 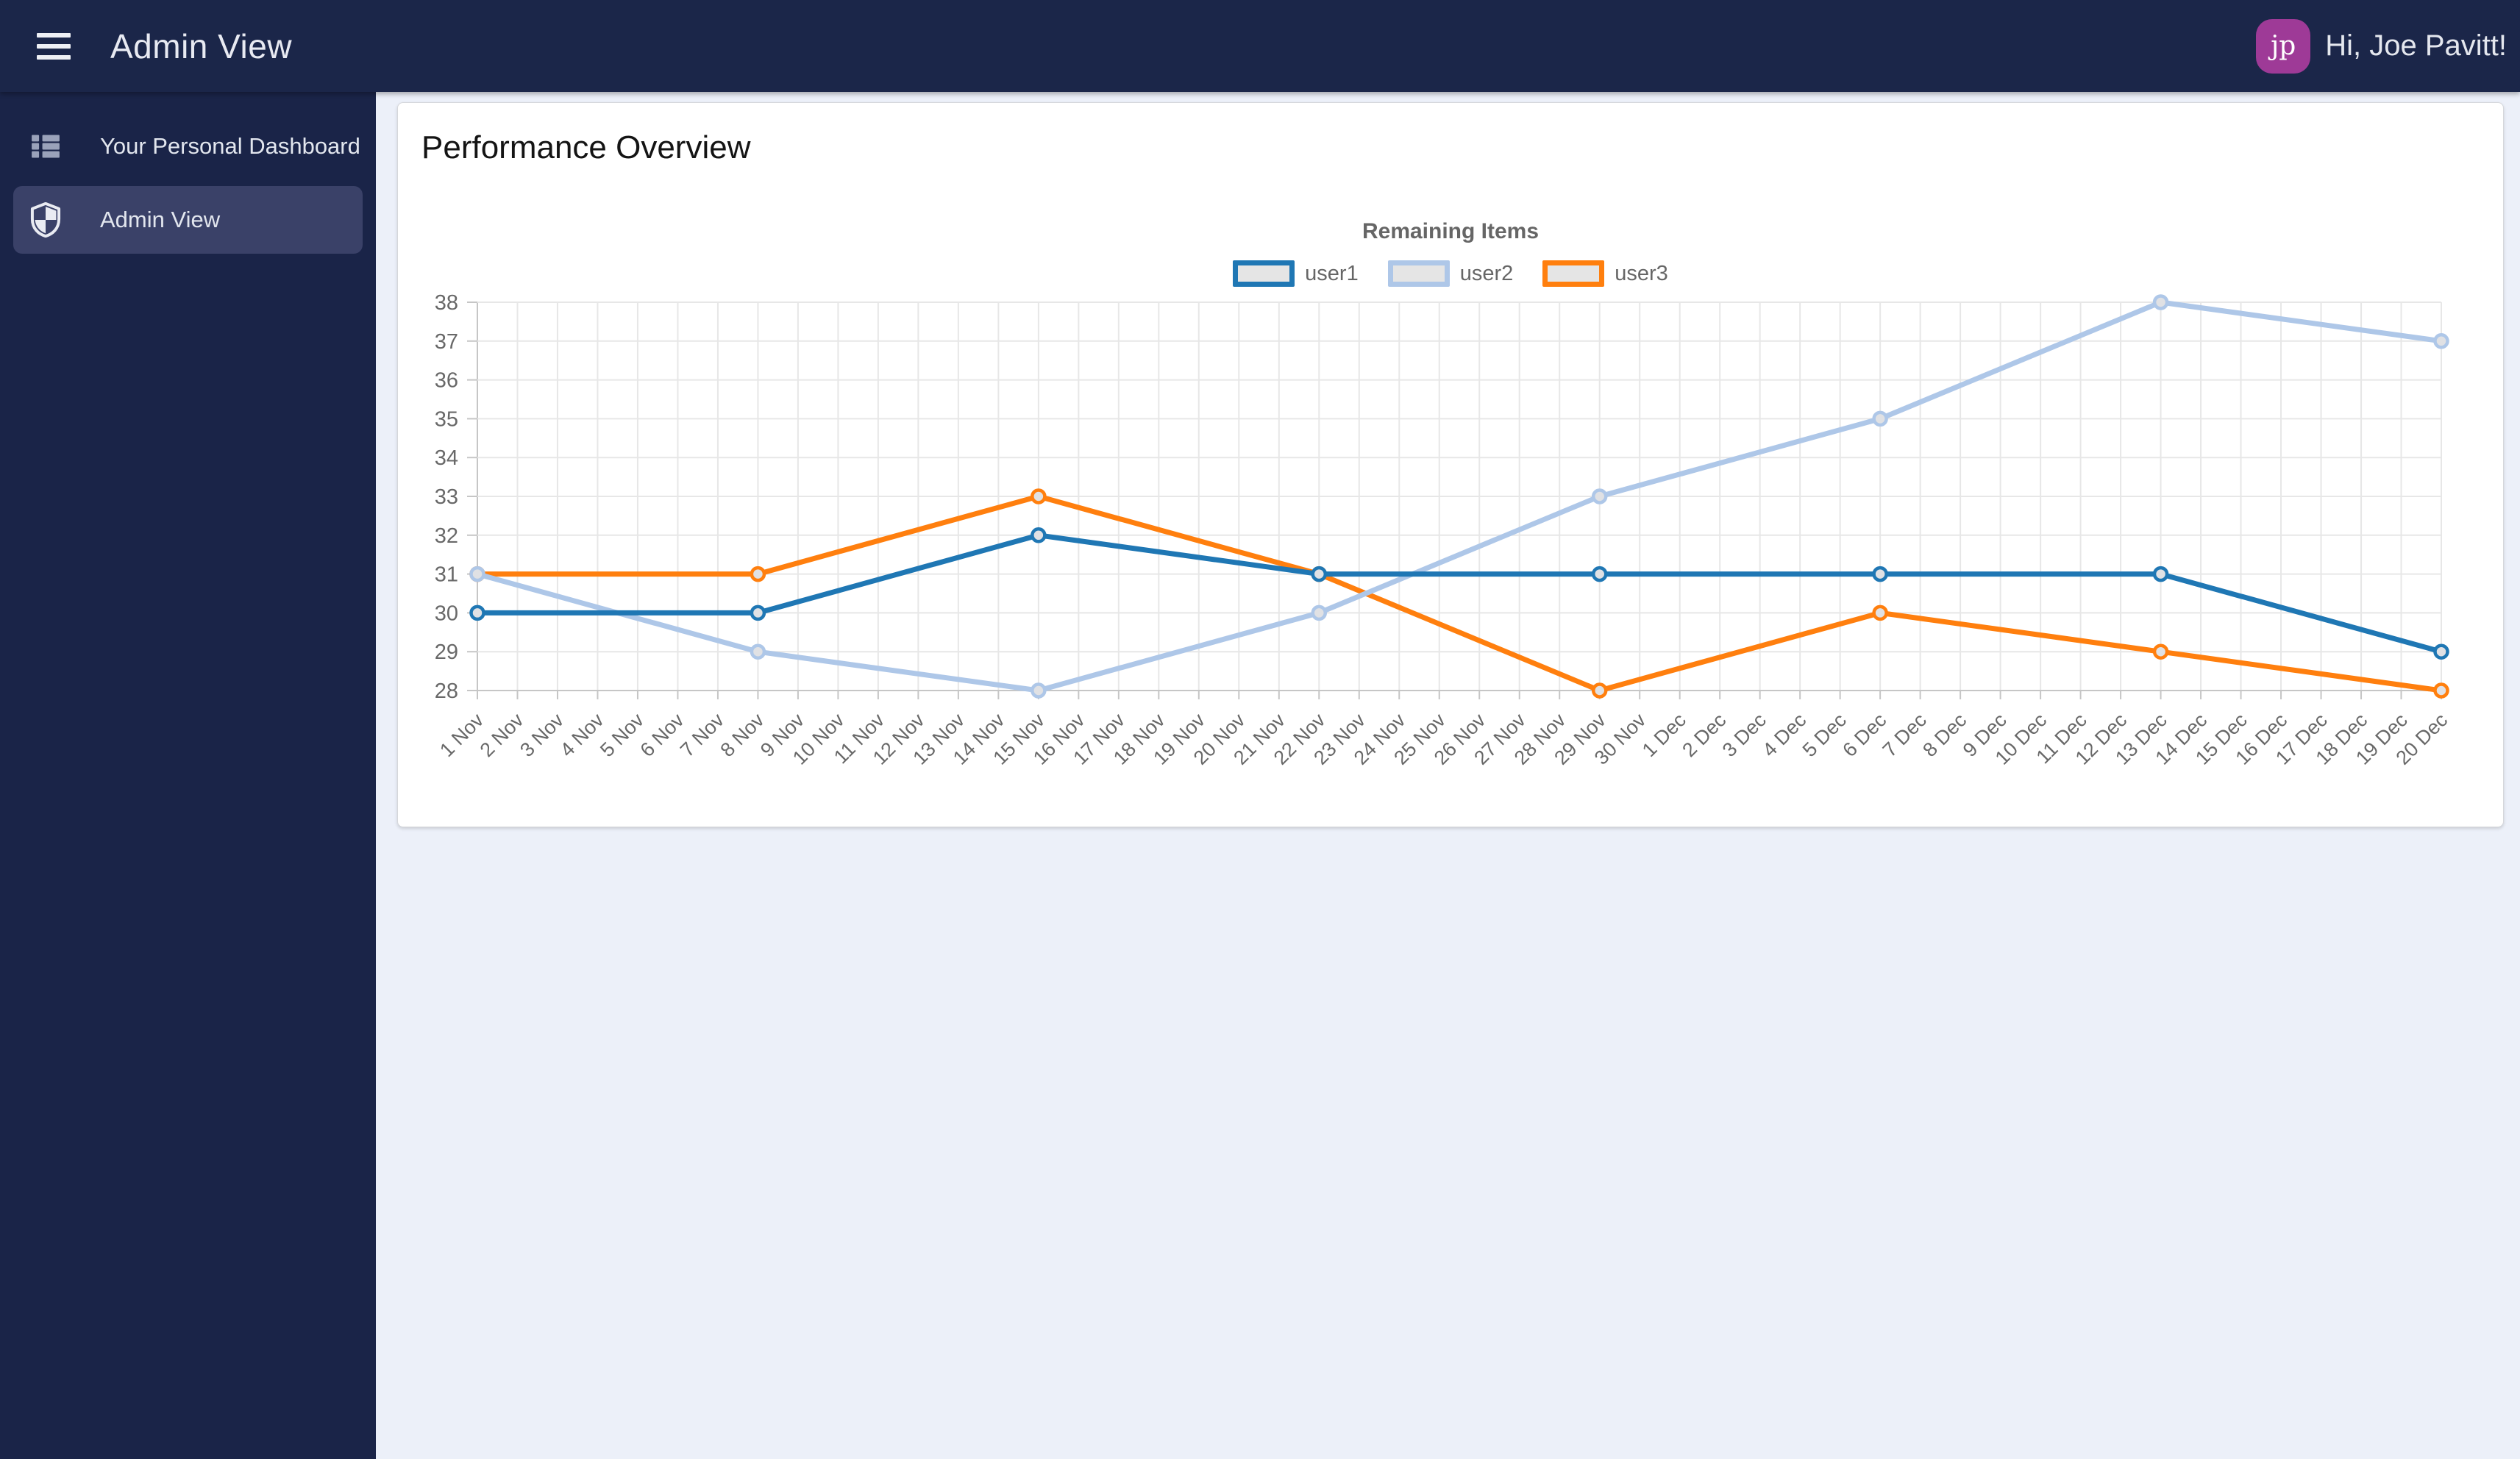 I want to click on svg-text: 7 Nov, so click(x=702, y=735).